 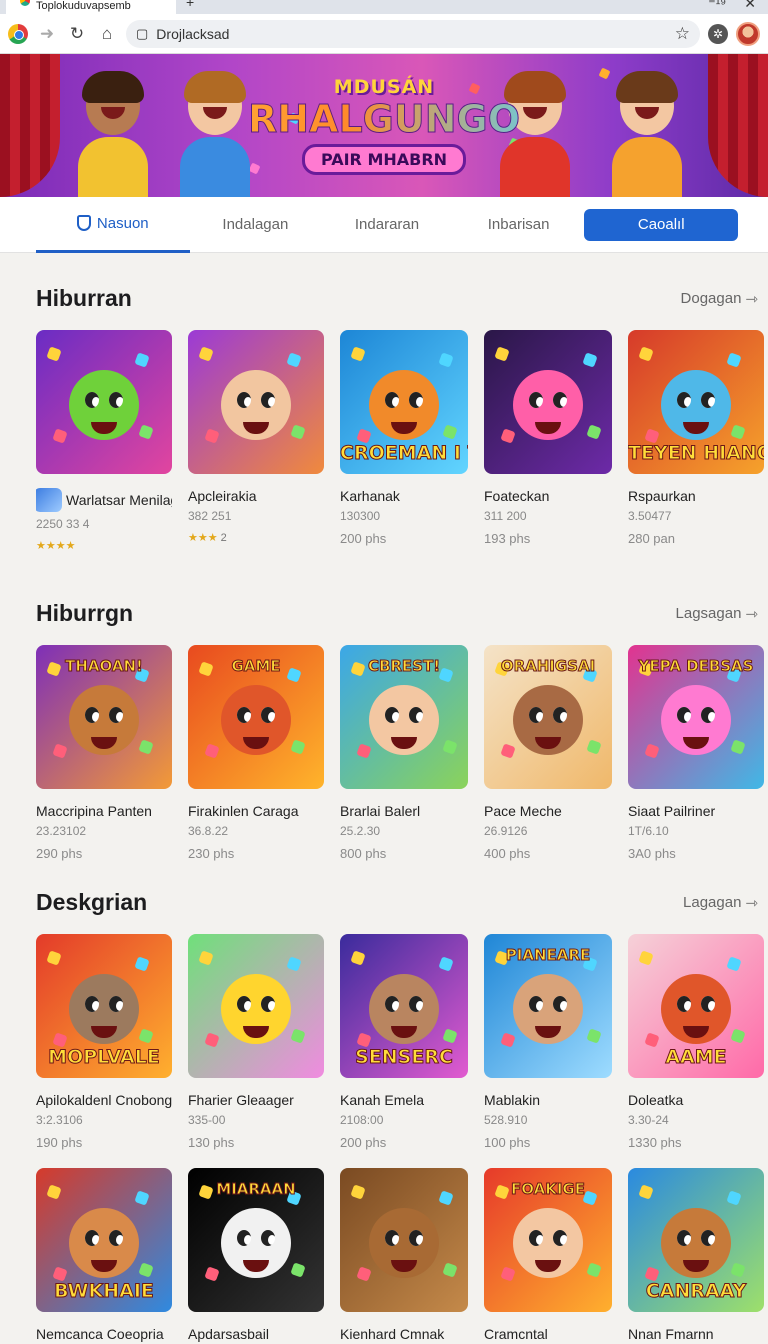 I want to click on tab-nasuon: Nasuon, so click(x=113, y=225).